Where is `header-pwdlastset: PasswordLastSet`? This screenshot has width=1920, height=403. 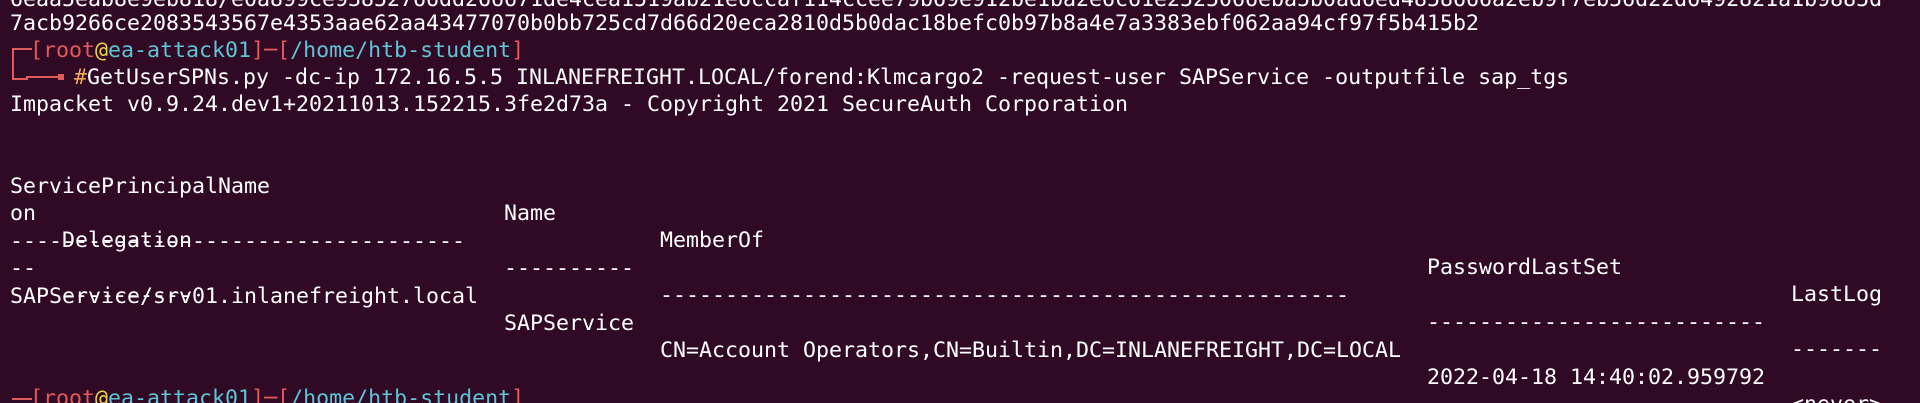
header-pwdlastset: PasswordLastSet is located at coordinates (1525, 267).